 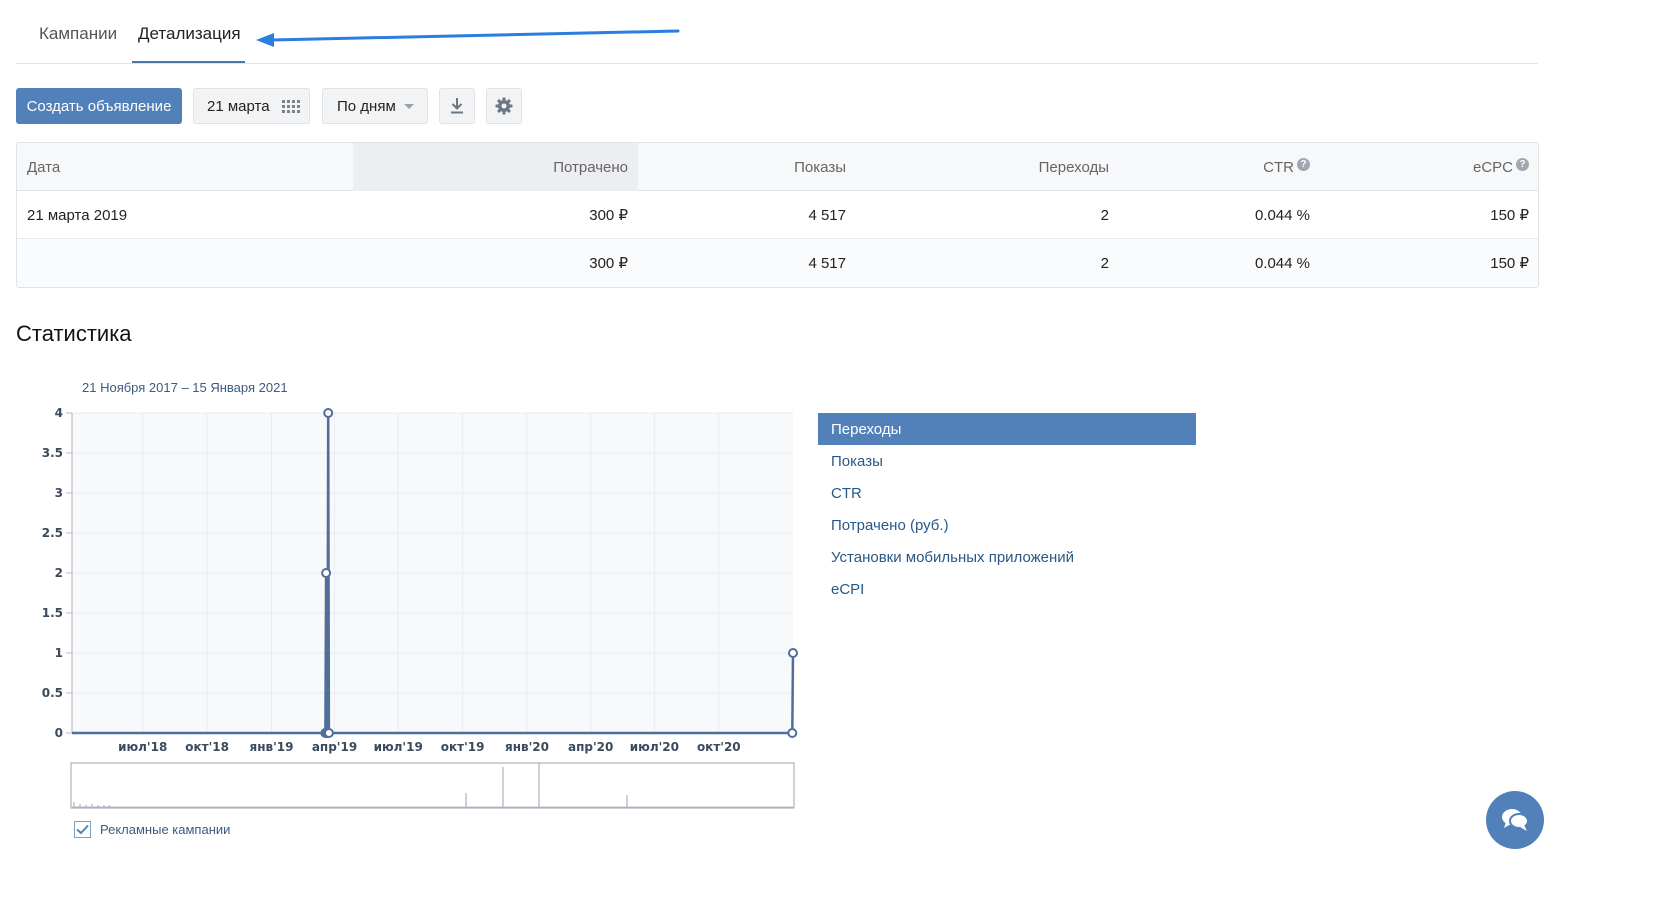 I want to click on gear-icon, so click(x=504, y=106).